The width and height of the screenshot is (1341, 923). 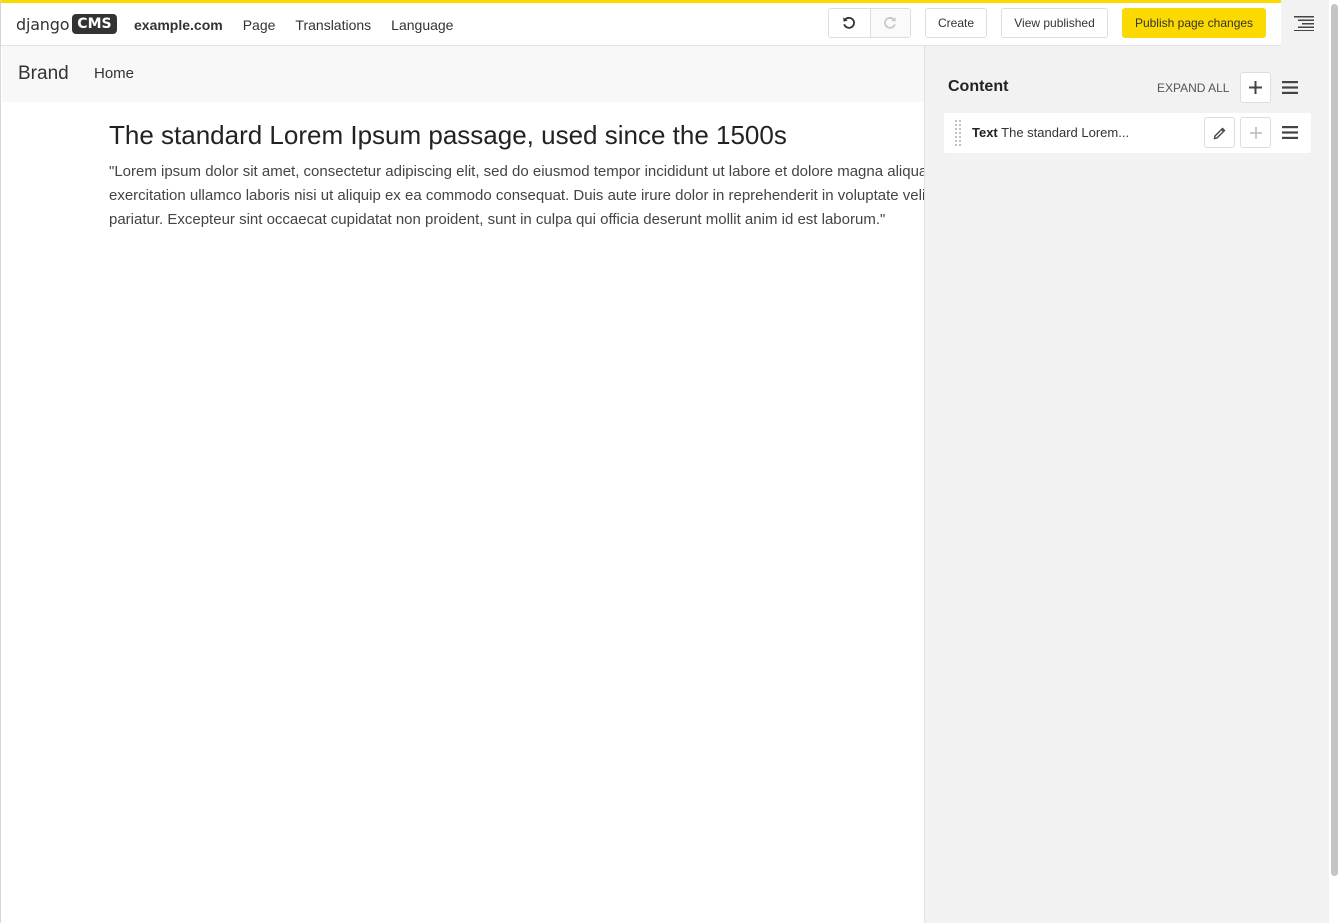 What do you see at coordinates (985, 132) in the screenshot?
I see `plugin-type: Text` at bounding box center [985, 132].